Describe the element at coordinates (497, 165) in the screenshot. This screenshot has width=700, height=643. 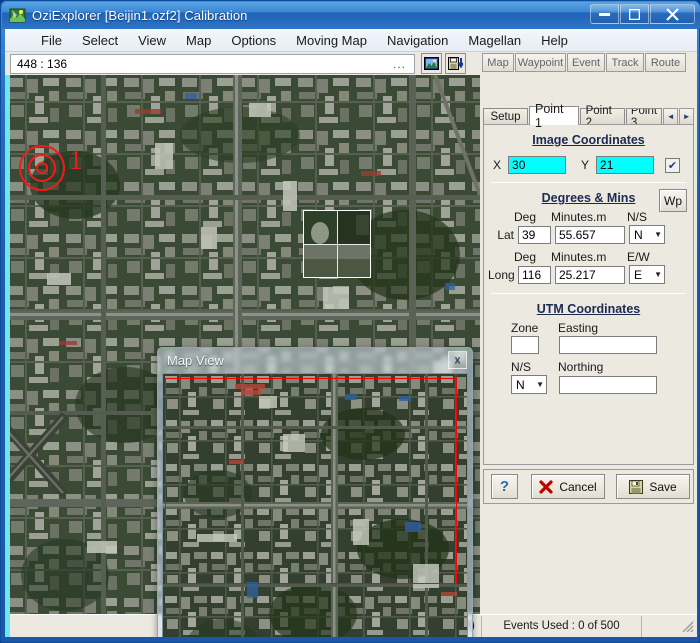
I see `x-label: X` at that location.